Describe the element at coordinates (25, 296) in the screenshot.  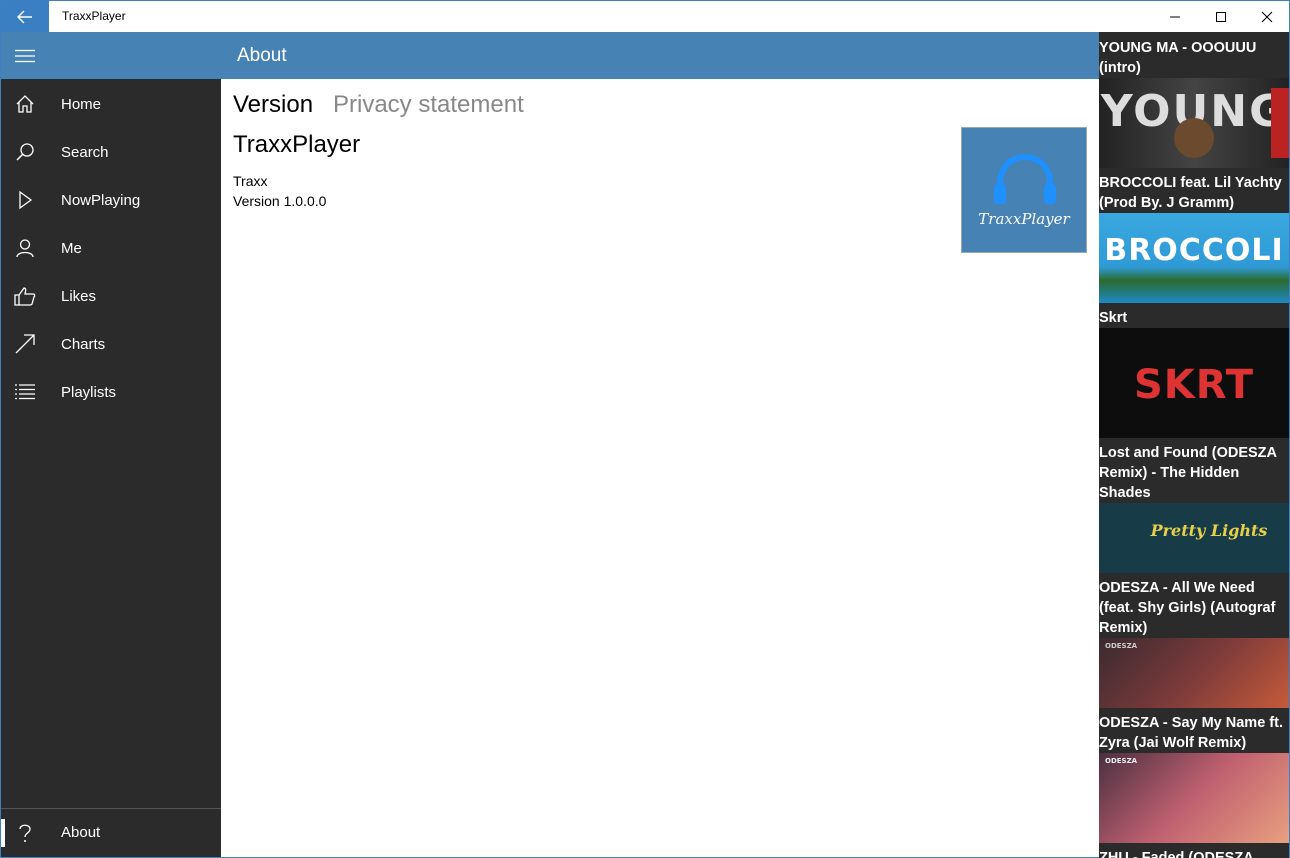
I see `thumbs-up-icon` at that location.